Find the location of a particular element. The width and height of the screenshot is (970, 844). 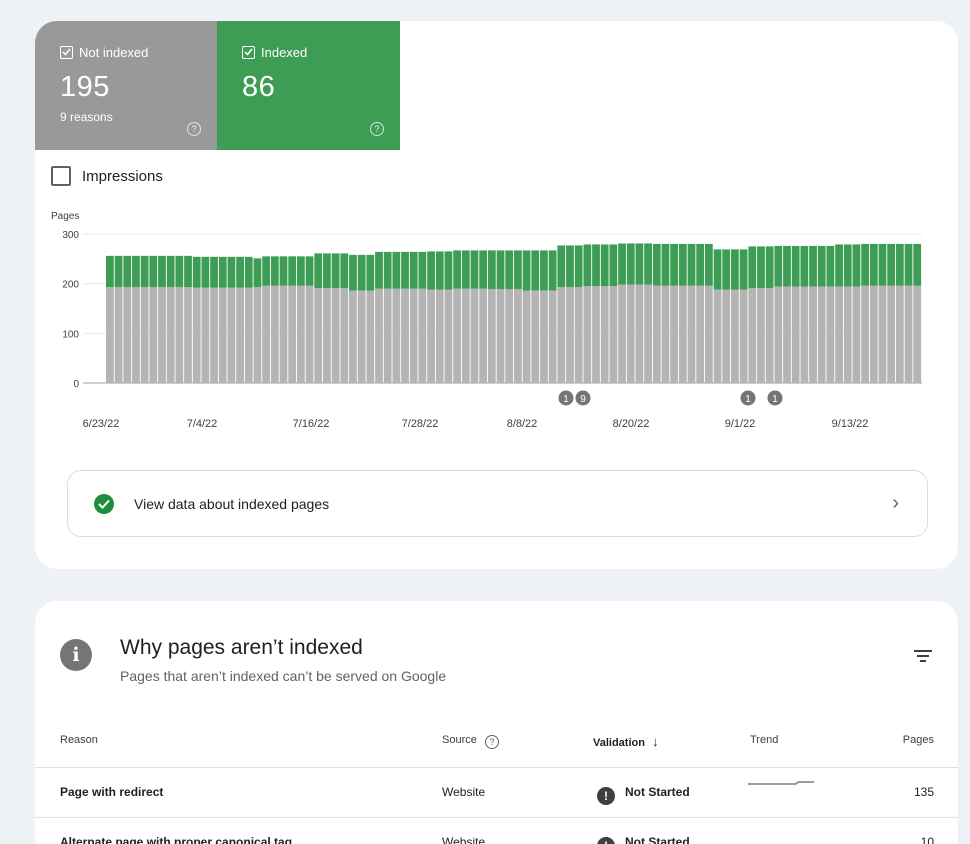

column-header-validation: Validation ↓ is located at coordinates (626, 741).